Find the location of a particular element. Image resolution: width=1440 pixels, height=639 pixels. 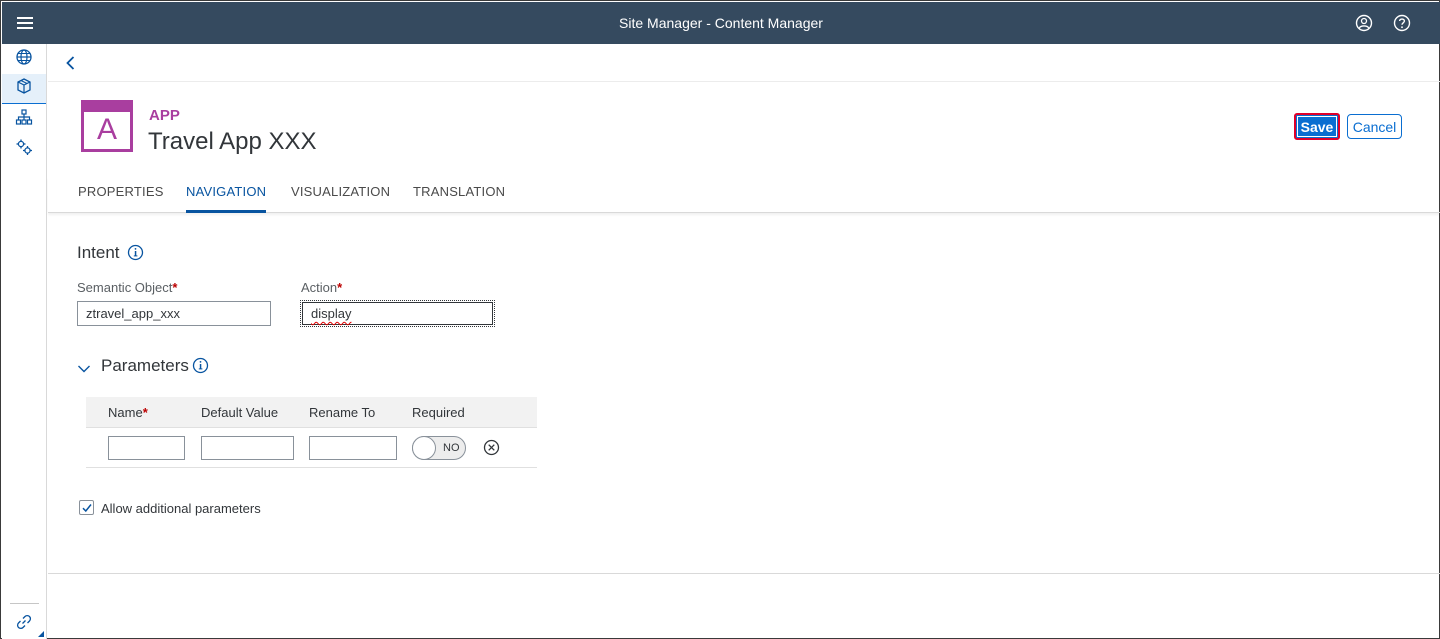

allow-additional-parameters-checkbox is located at coordinates (86, 507).